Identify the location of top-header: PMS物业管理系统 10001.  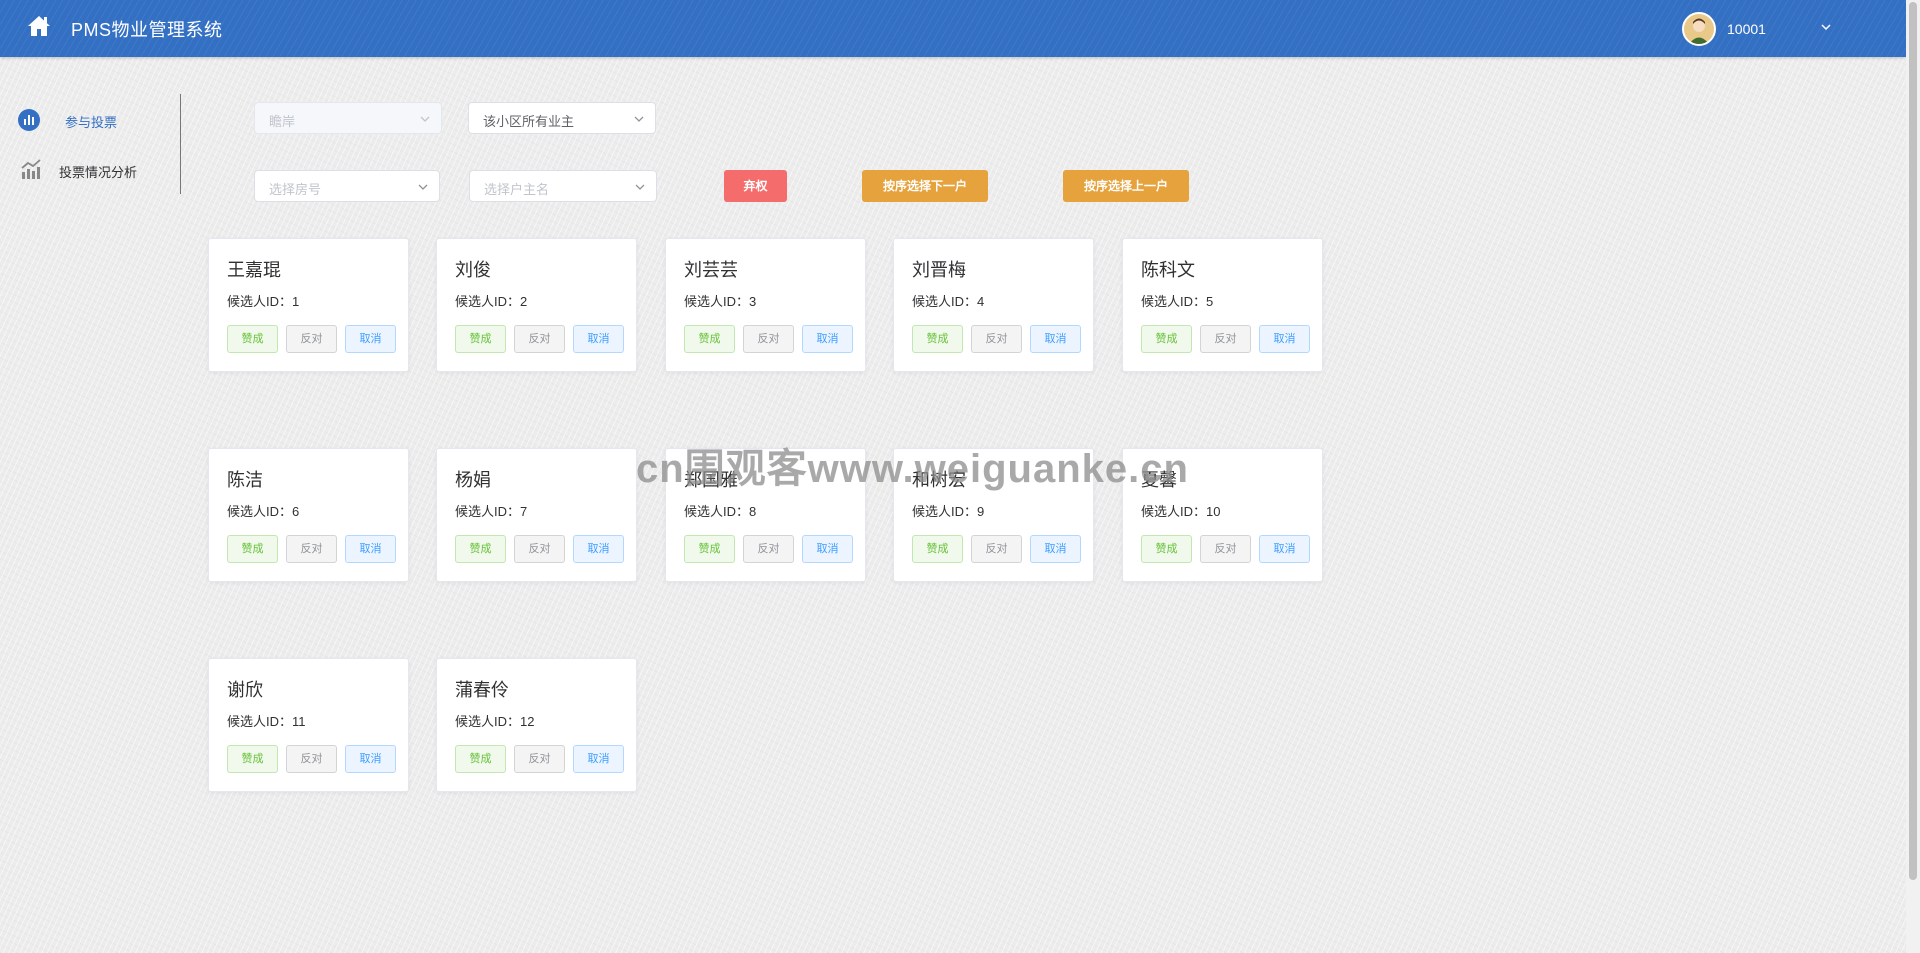
(953, 28).